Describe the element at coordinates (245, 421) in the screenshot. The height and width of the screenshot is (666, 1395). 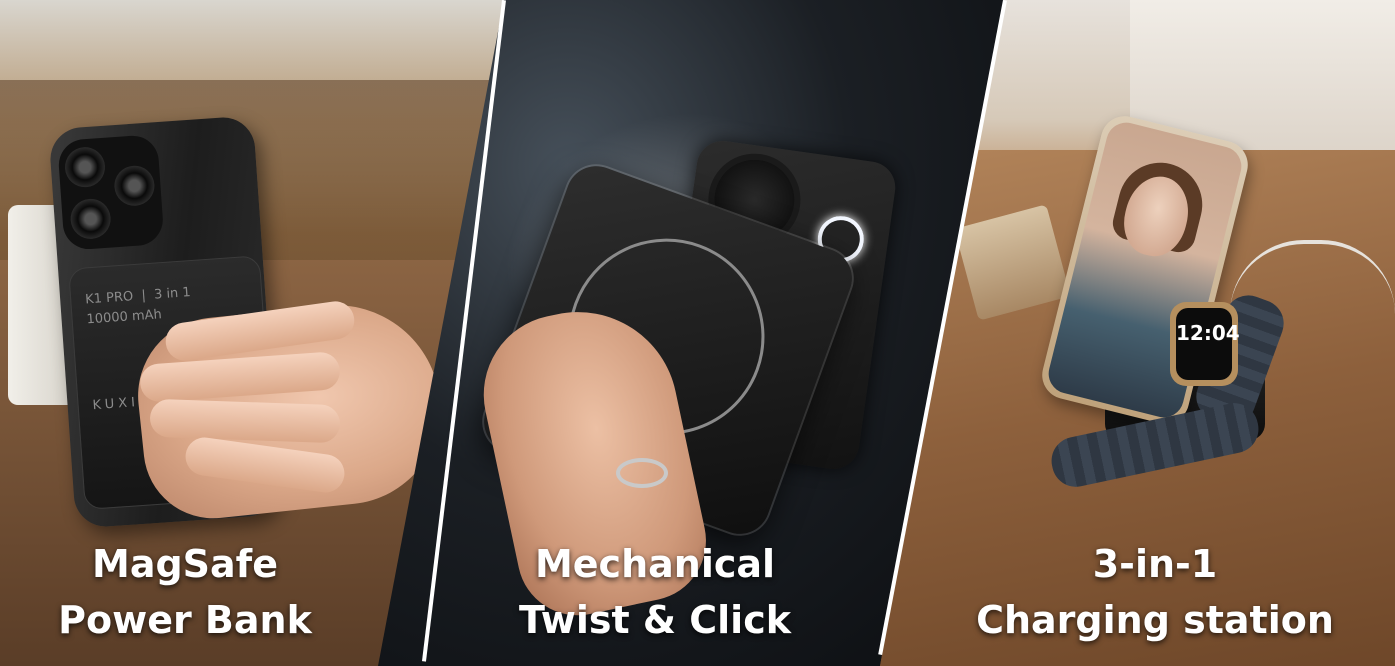
I see `finger` at that location.